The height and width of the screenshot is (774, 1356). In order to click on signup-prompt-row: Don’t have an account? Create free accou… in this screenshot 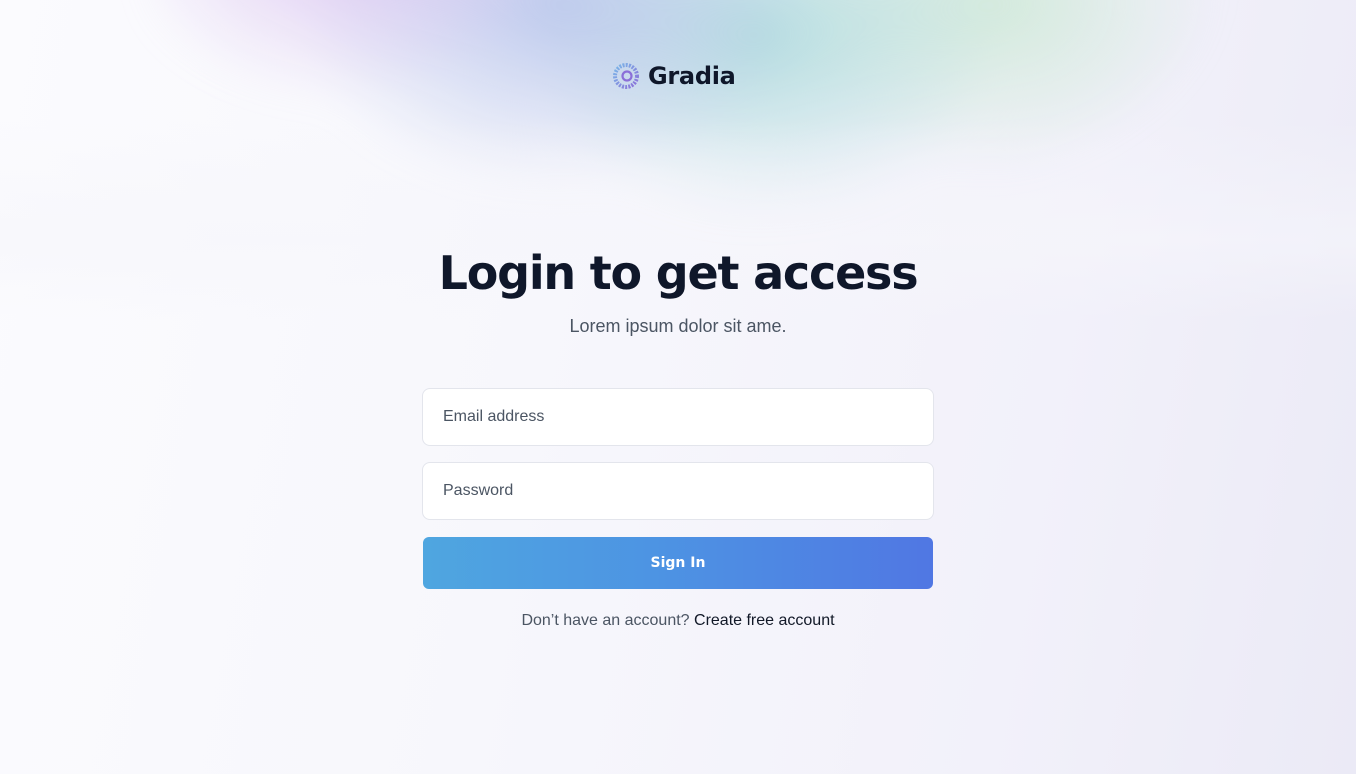, I will do `click(678, 621)`.